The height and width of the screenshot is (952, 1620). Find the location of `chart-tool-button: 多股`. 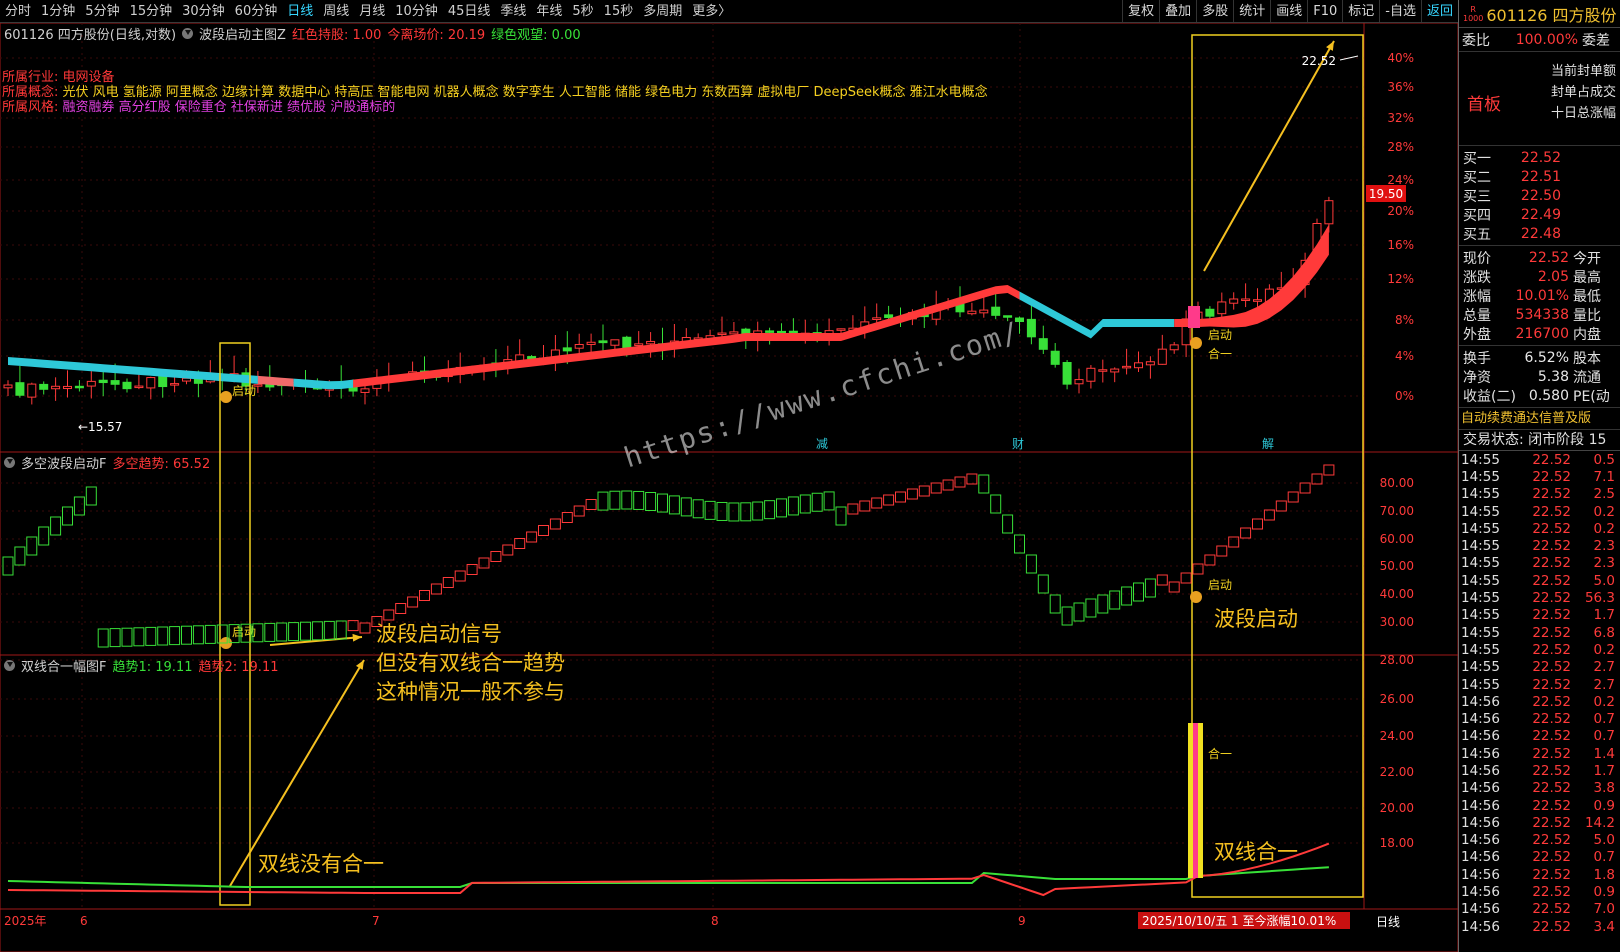

chart-tool-button: 多股 is located at coordinates (1214, 11).